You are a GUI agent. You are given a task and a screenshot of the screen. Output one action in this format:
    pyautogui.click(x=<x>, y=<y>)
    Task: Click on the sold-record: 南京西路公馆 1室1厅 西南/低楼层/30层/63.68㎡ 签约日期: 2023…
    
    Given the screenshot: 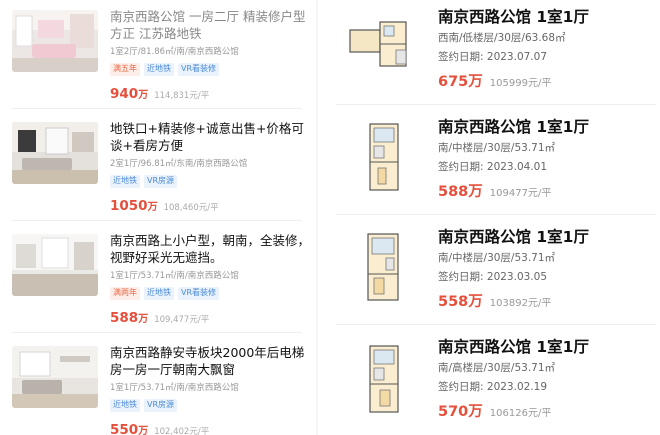 What is the action you would take?
    pyautogui.click(x=490, y=55)
    